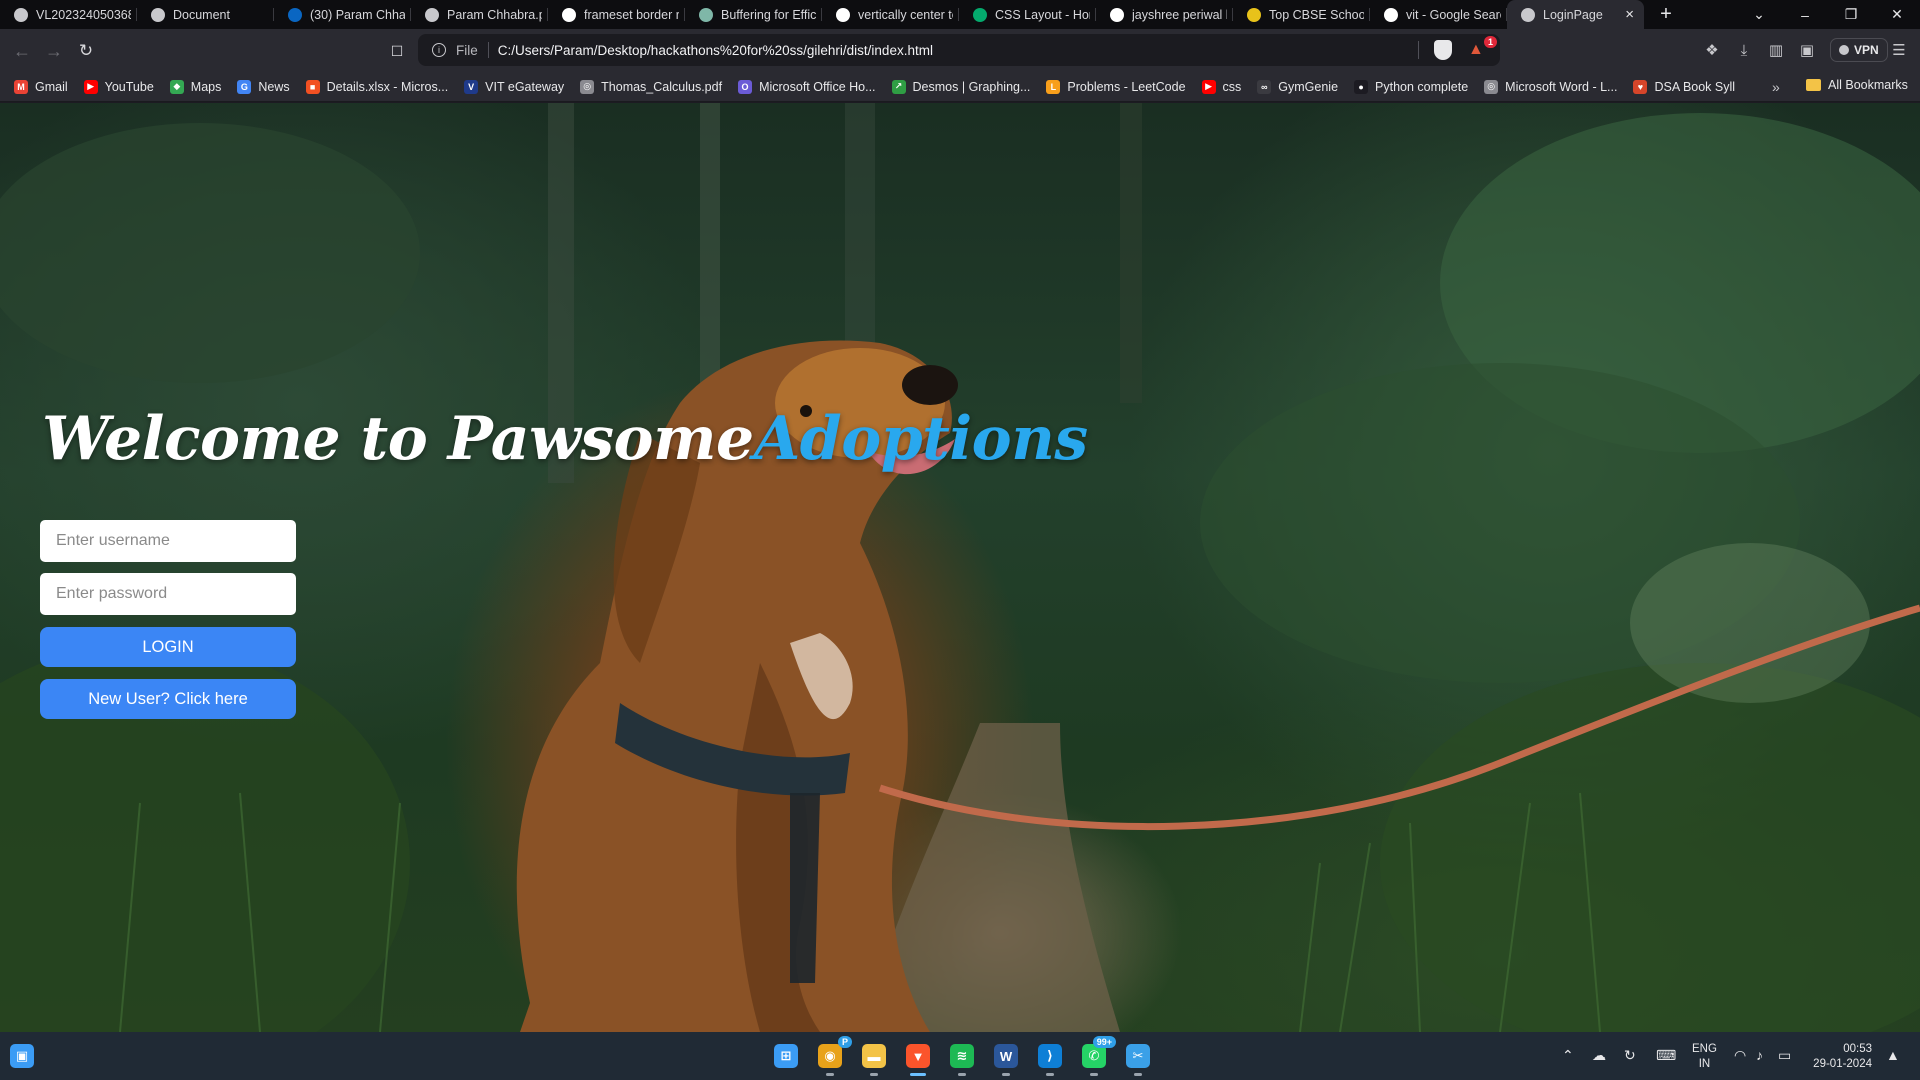 This screenshot has width=1920, height=1080. Describe the element at coordinates (195, 86) in the screenshot. I see `bookmark-item: ◆ Maps` at that location.